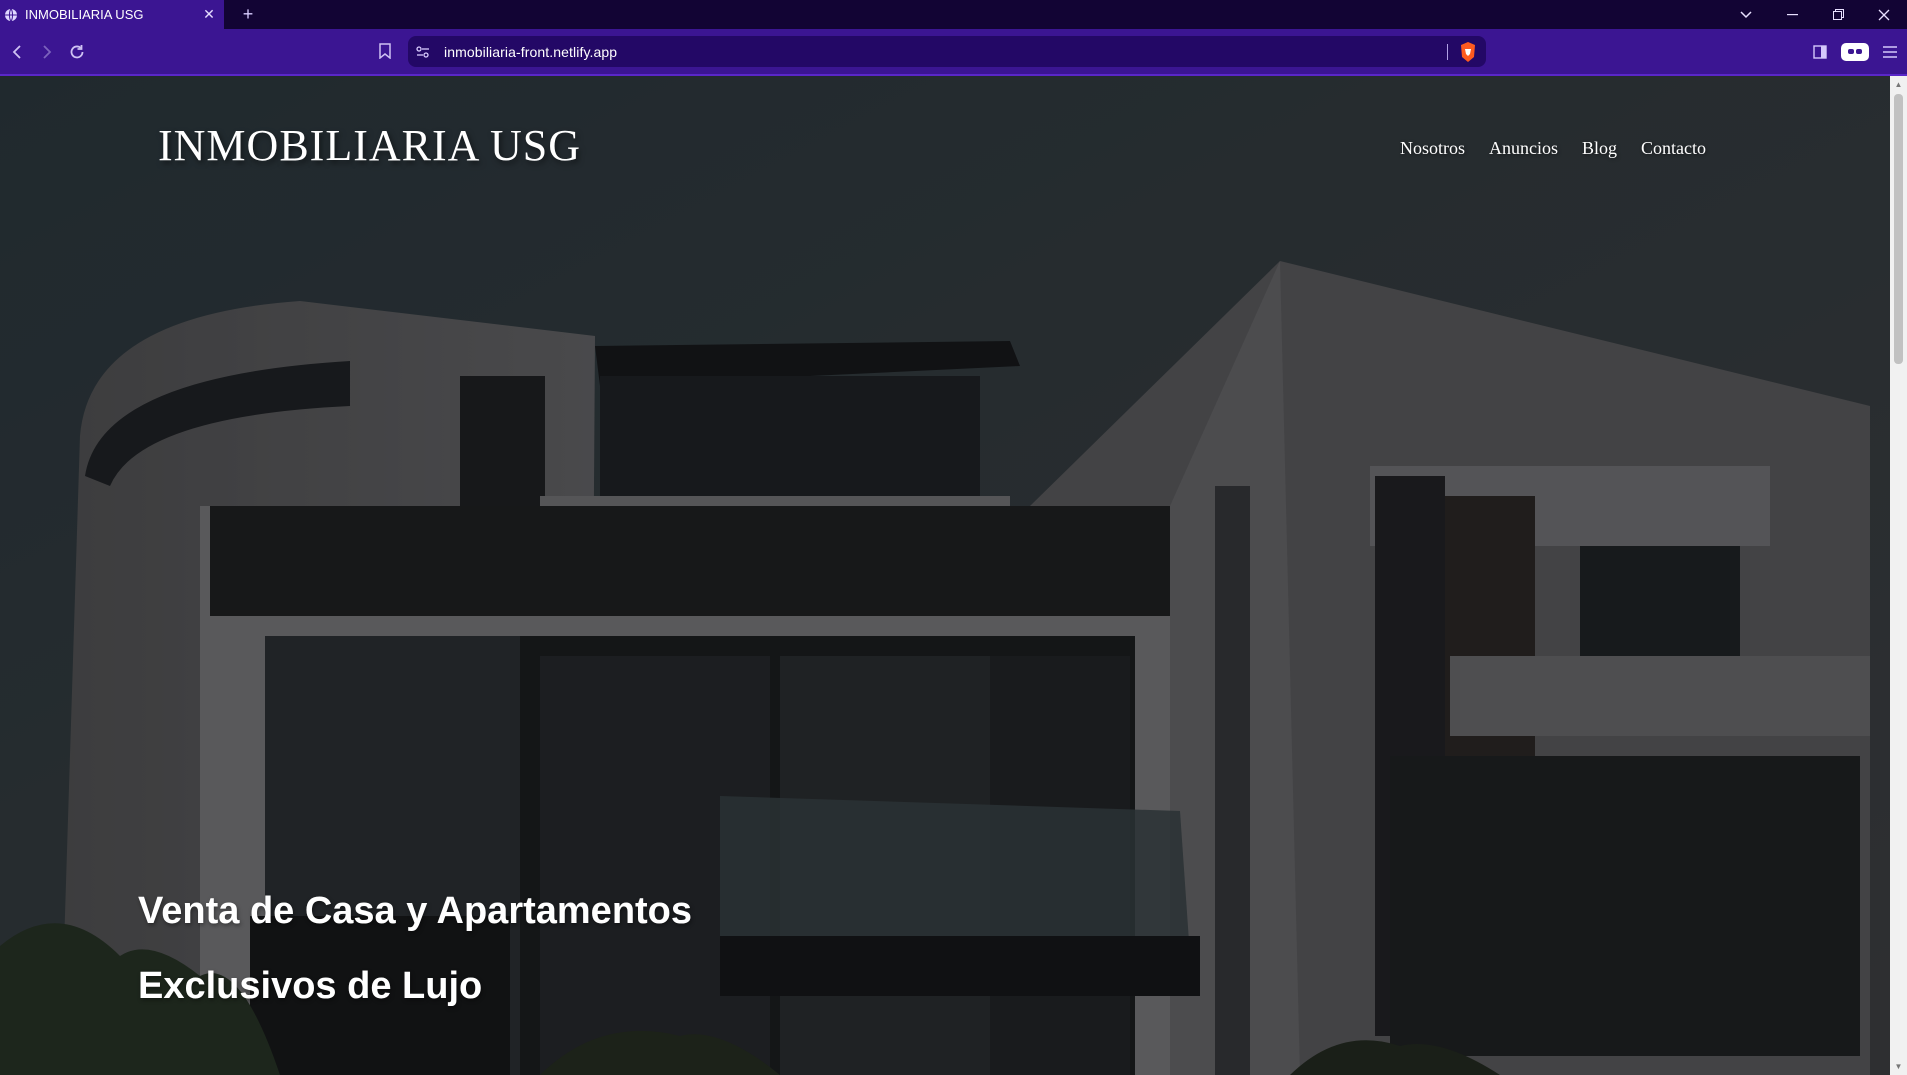 Image resolution: width=1907 pixels, height=1075 pixels. I want to click on wallet-icon, so click(1855, 51).